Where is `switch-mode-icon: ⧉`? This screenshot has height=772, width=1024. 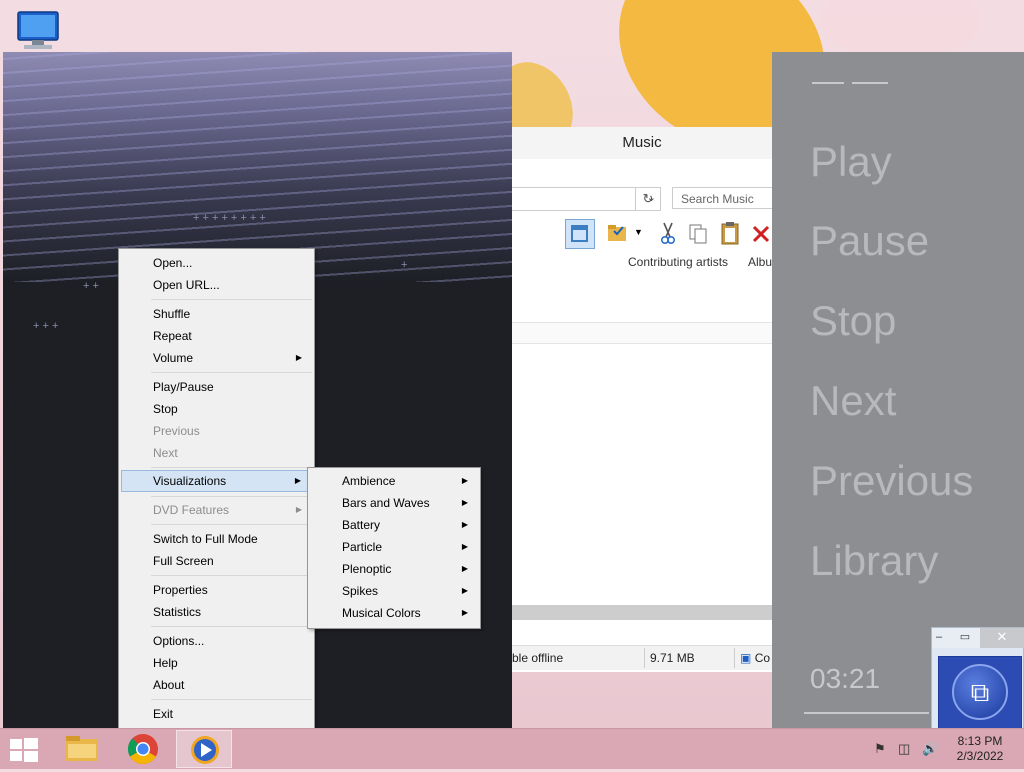 switch-mode-icon: ⧉ is located at coordinates (980, 692).